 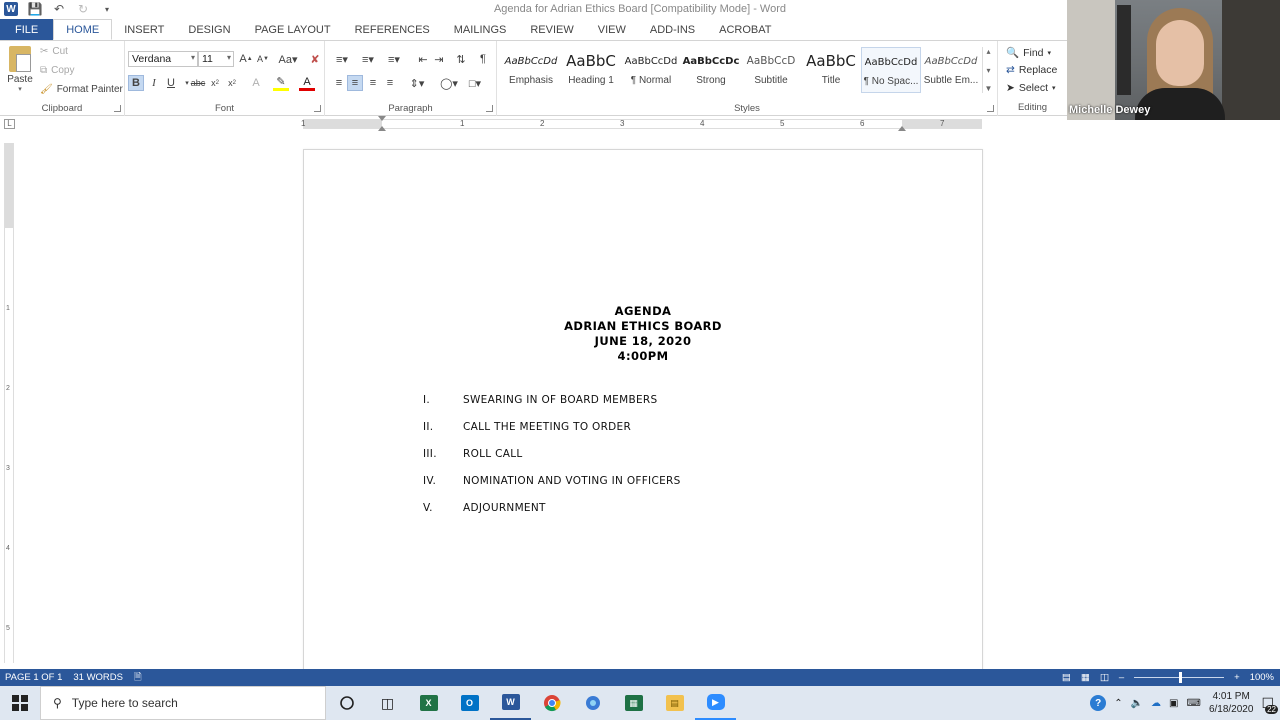 What do you see at coordinates (1118, 703) in the screenshot?
I see `chevron-up-icon: ⌃` at bounding box center [1118, 703].